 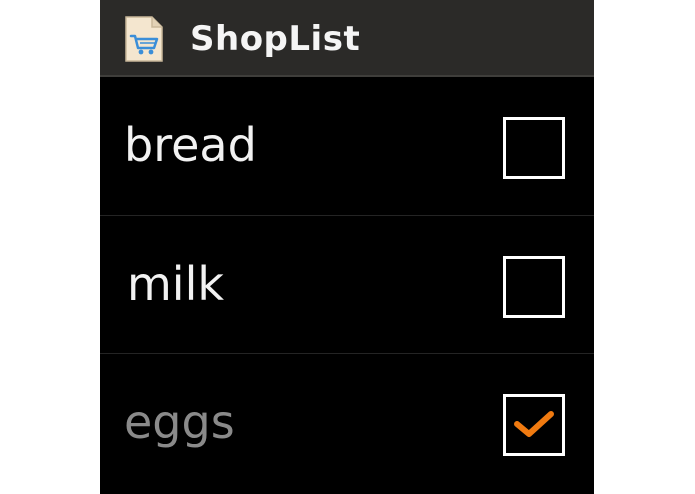 I want to click on title-bar: ShopList, so click(x=347, y=38).